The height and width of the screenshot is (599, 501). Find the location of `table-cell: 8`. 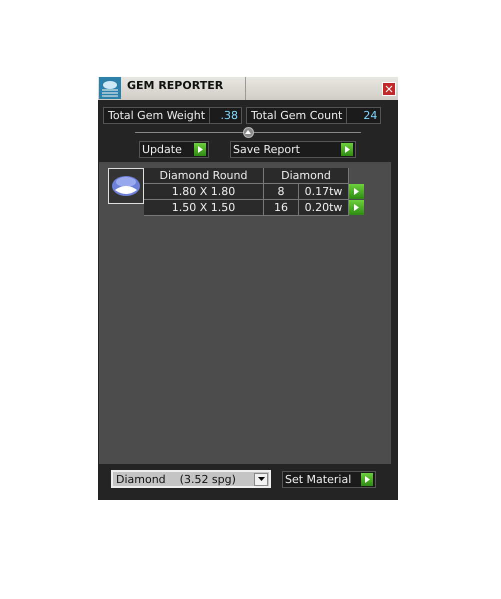

table-cell: 8 is located at coordinates (281, 192).